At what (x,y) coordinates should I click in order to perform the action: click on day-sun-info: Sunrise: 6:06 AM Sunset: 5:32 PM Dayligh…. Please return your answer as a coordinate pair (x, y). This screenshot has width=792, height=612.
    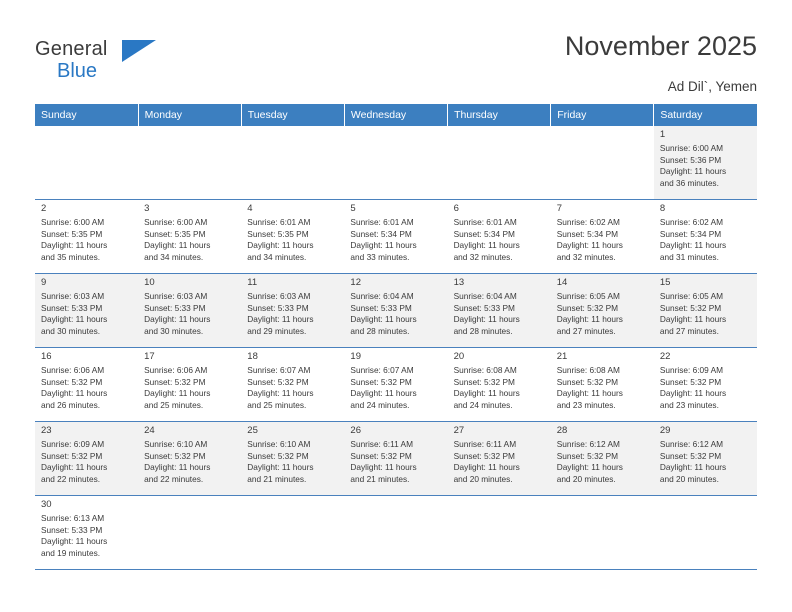
    Looking at the image, I should click on (74, 387).